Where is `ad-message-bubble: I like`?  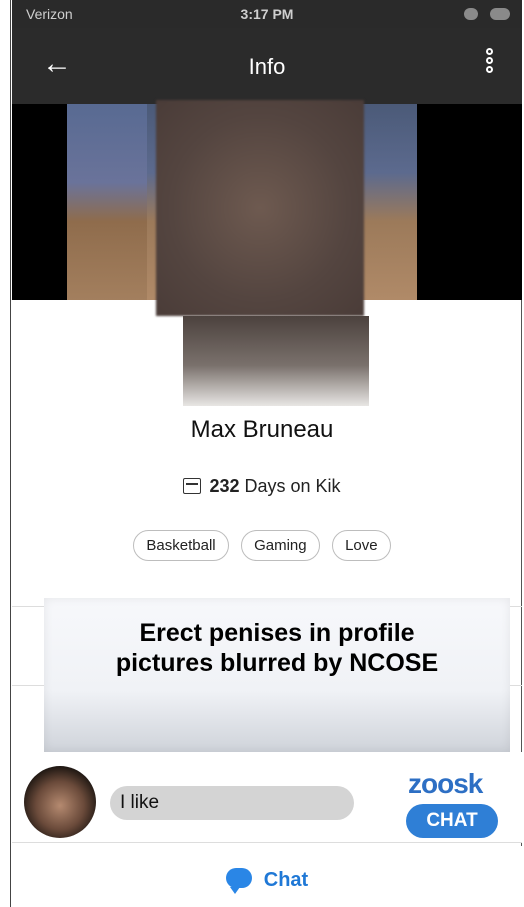
ad-message-bubble: I like is located at coordinates (232, 803).